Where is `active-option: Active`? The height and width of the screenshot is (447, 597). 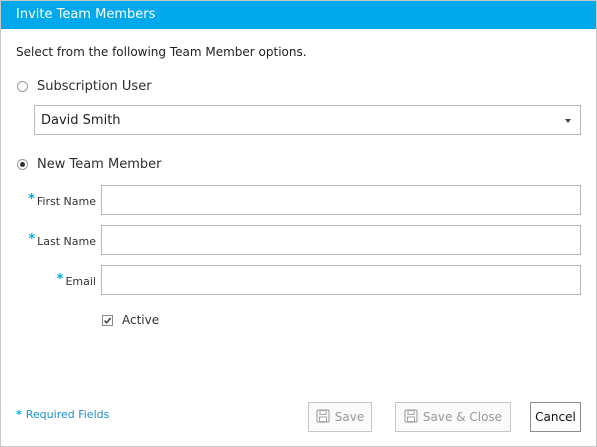
active-option: Active is located at coordinates (130, 320).